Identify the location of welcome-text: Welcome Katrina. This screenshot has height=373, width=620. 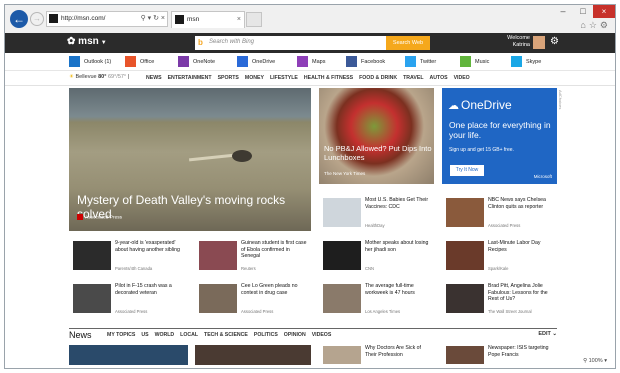
(518, 41).